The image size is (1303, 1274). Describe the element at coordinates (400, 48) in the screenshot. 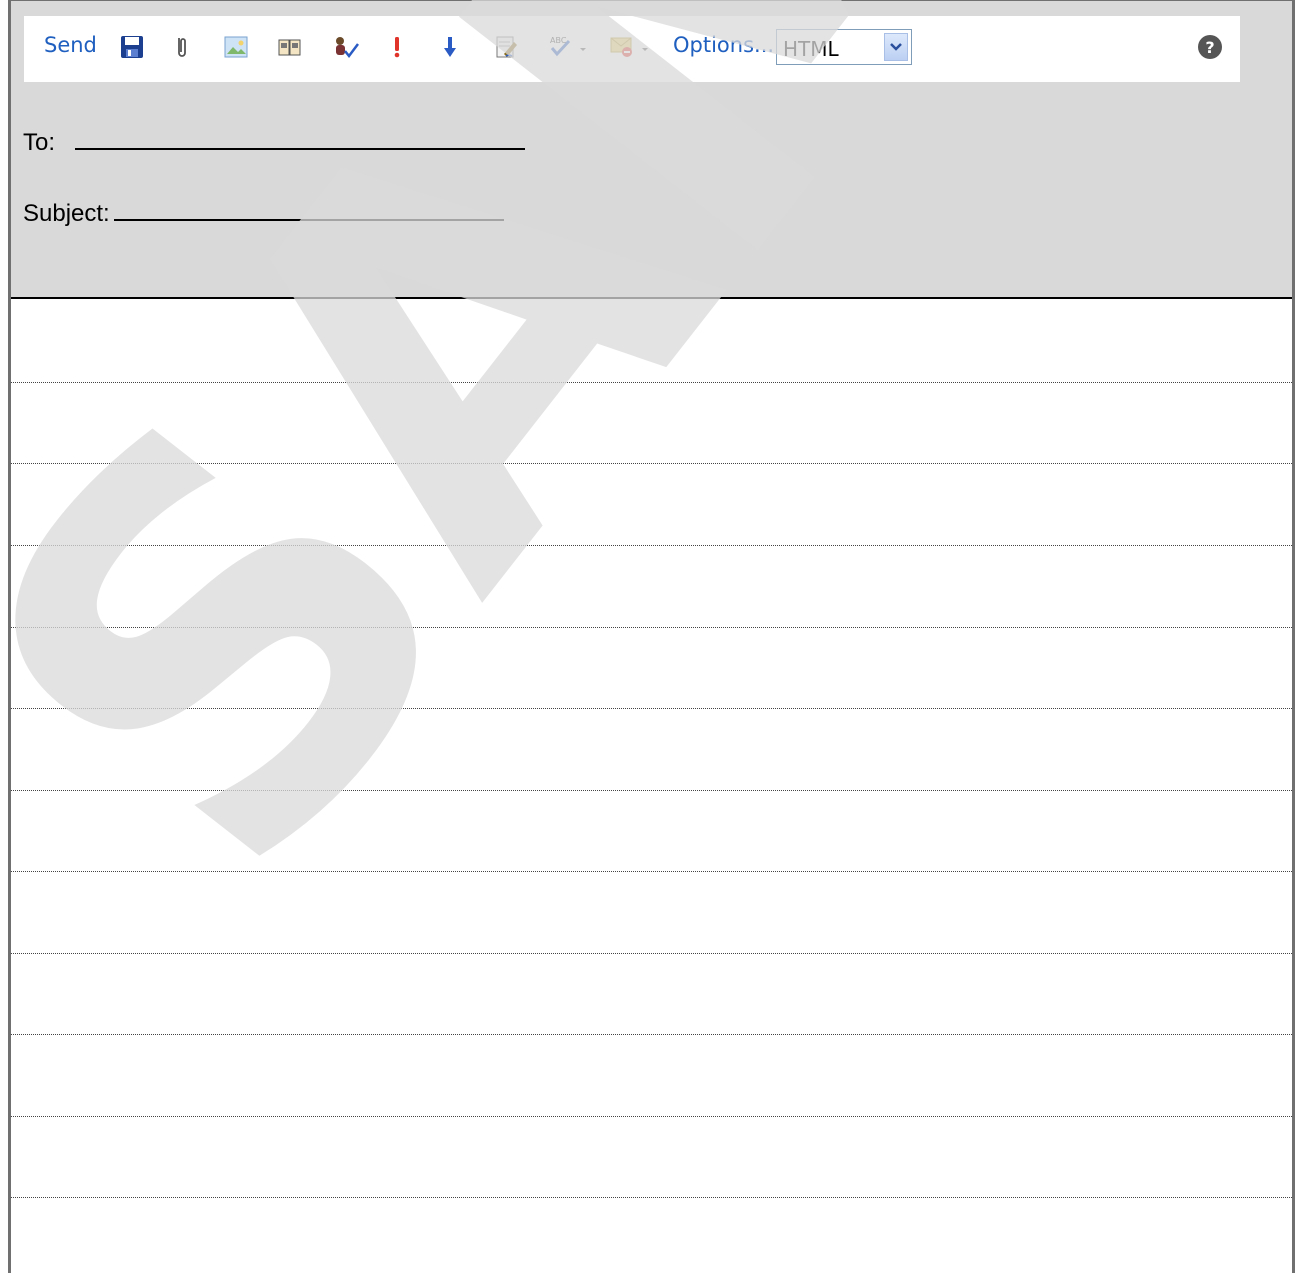

I see `high-importance-icon` at that location.